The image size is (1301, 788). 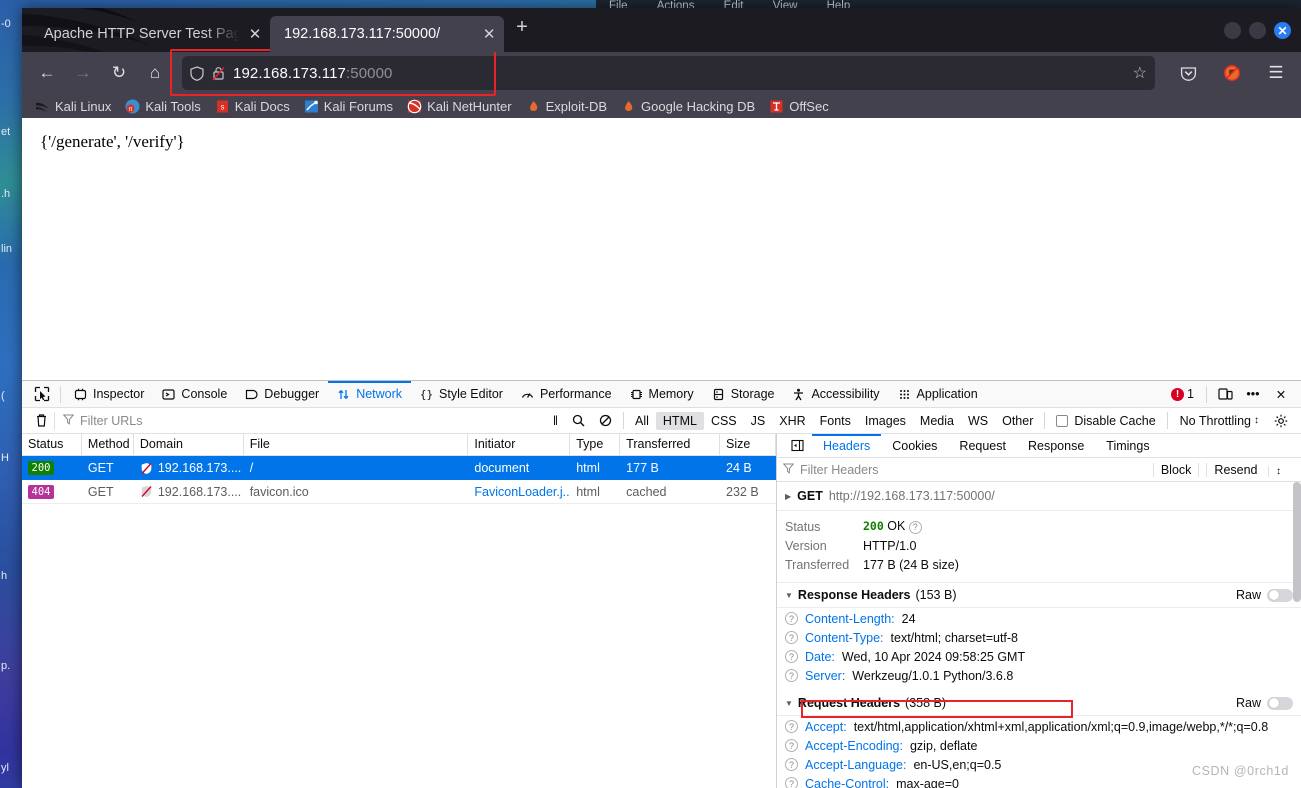 I want to click on pocket-icon, so click(x=1188, y=73).